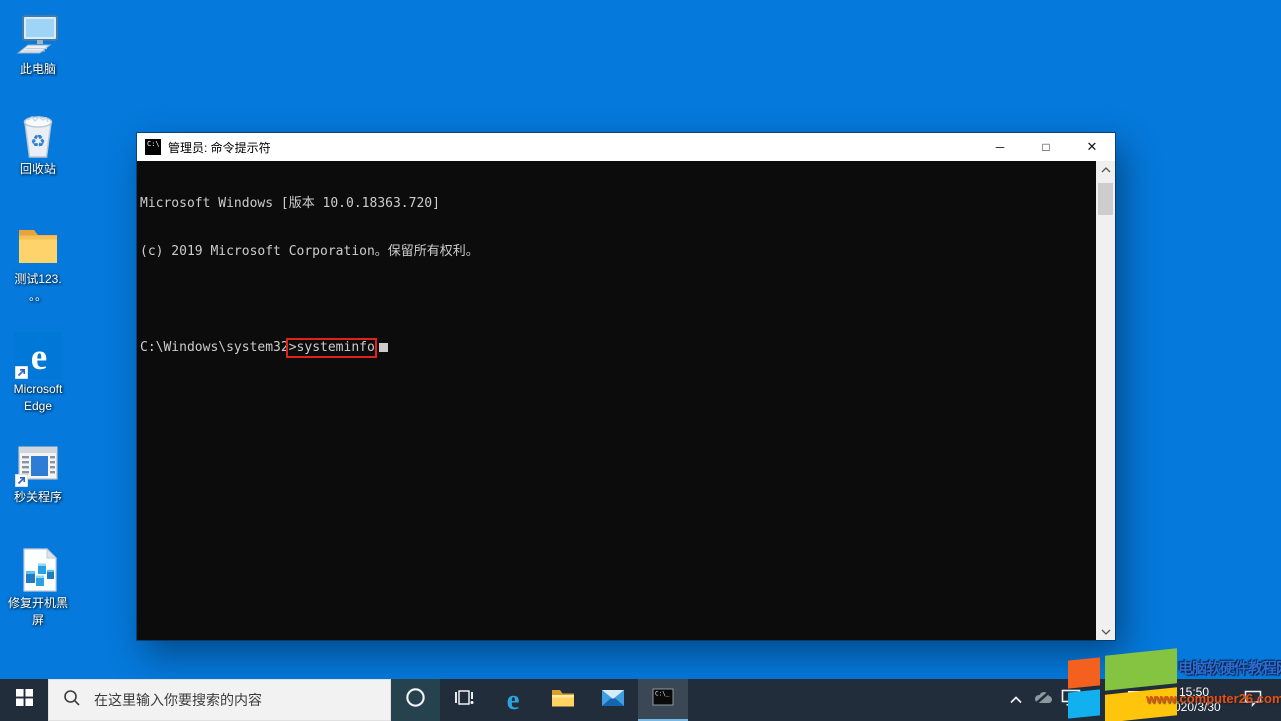 Image resolution: width=1281 pixels, height=721 pixels. Describe the element at coordinates (38, 279) in the screenshot. I see `desktop-icon-label: 测试123.` at that location.